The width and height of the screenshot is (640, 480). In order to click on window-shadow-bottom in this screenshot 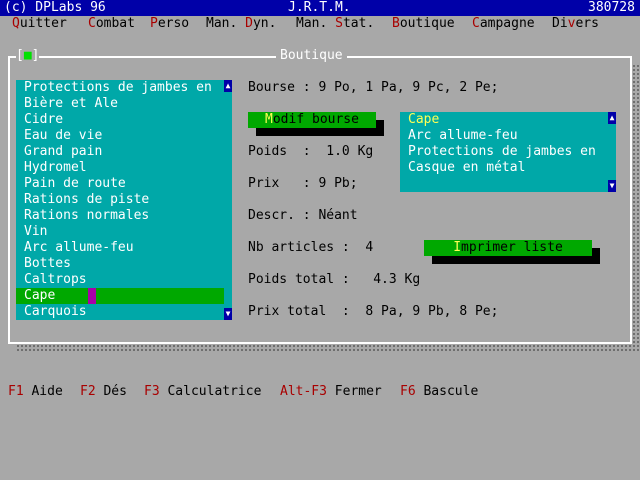, I will do `click(328, 348)`.